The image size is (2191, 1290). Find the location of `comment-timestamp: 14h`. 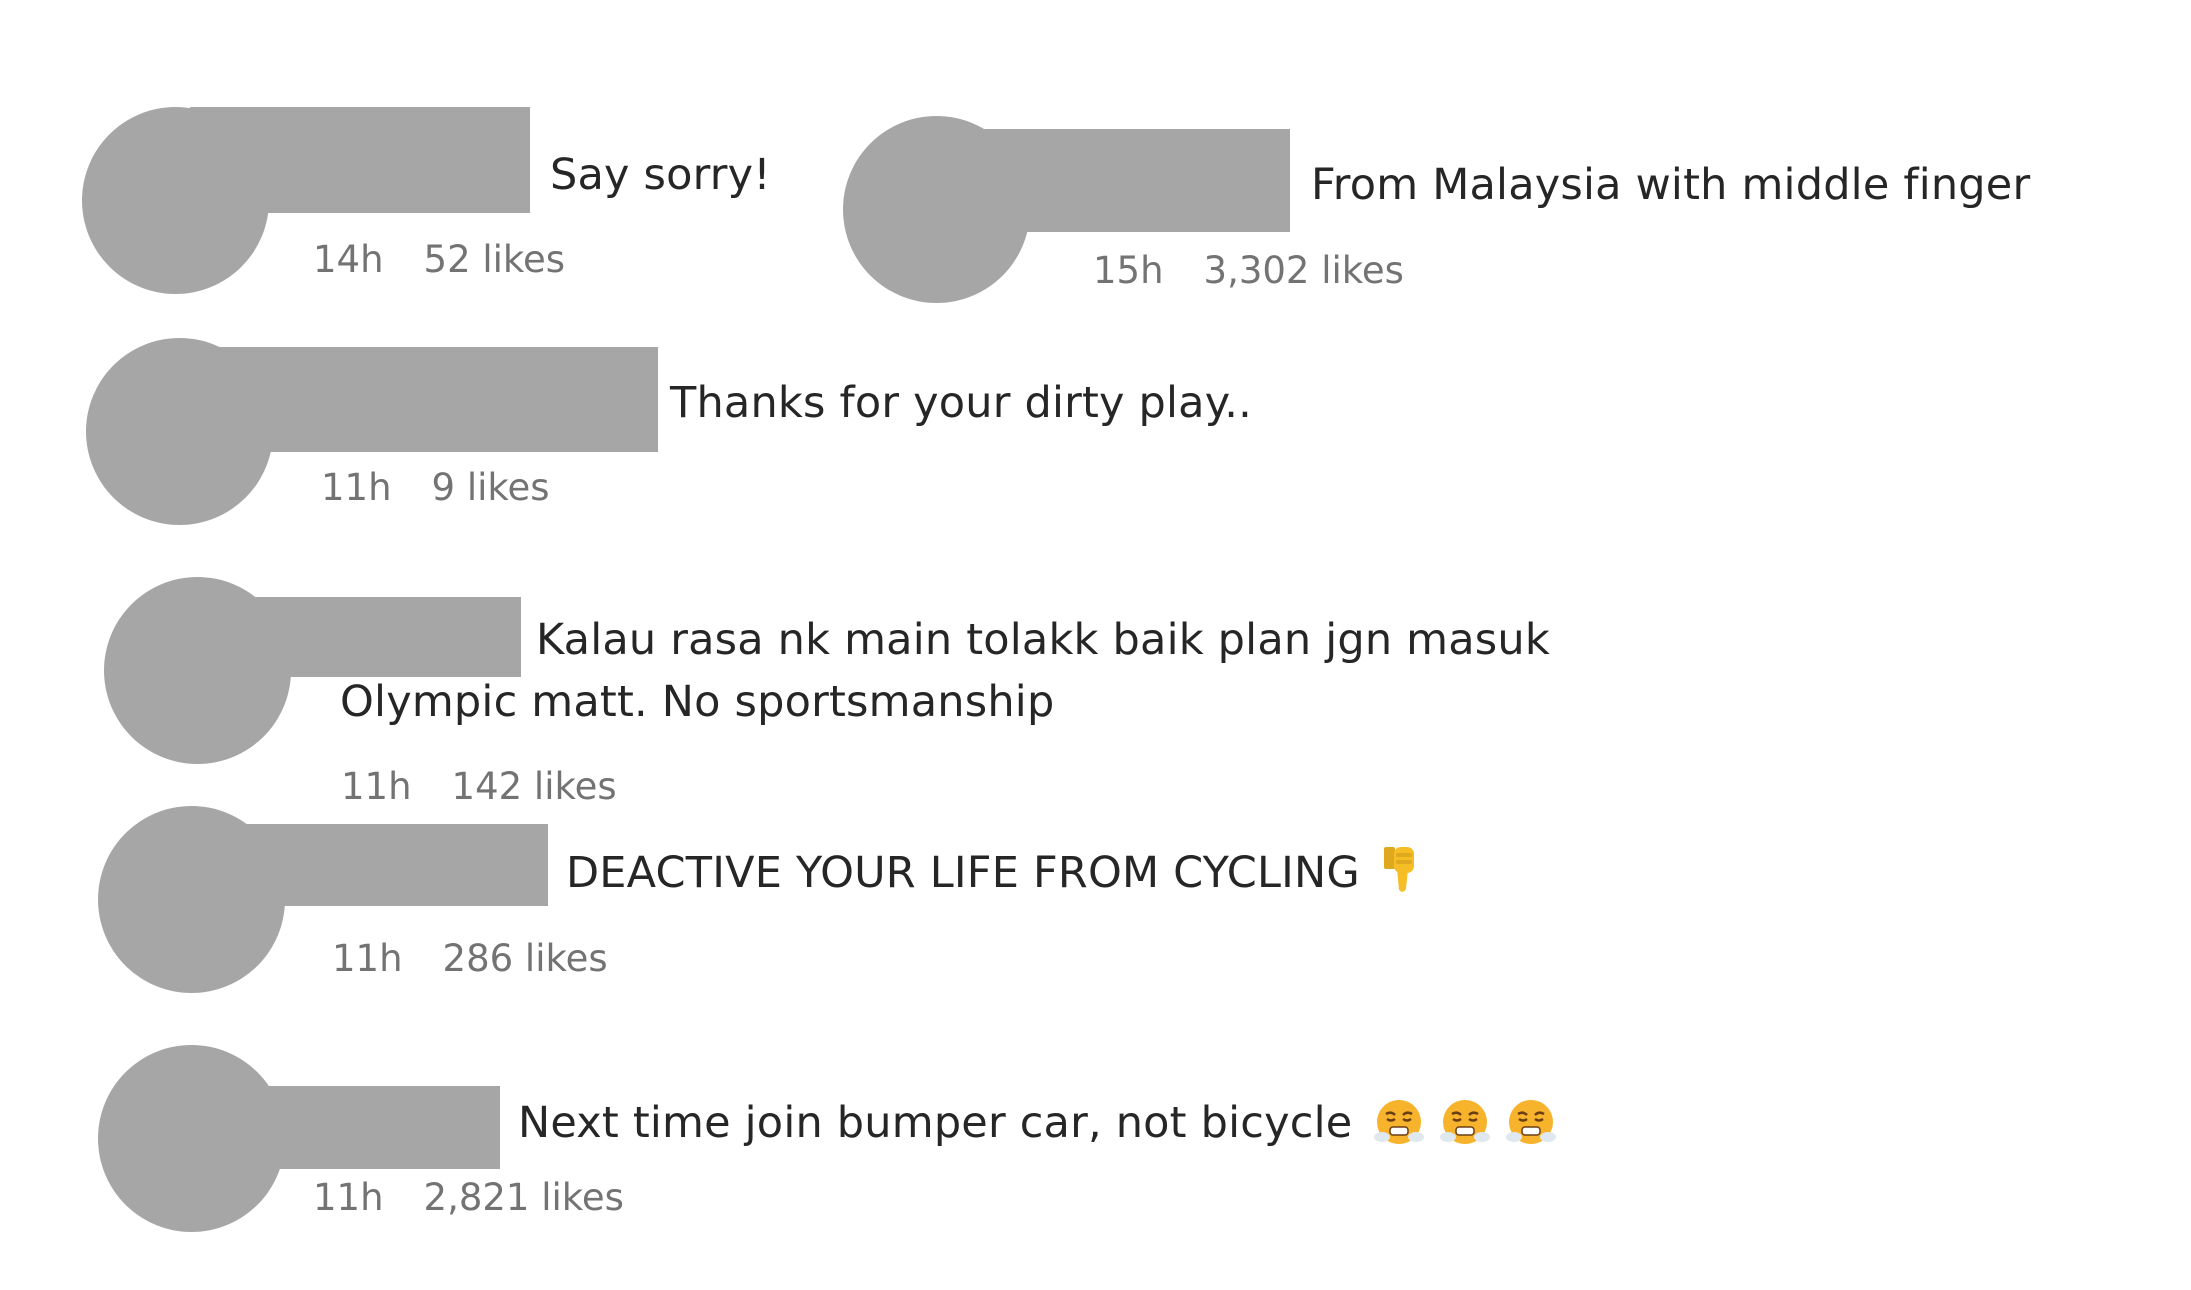

comment-timestamp: 14h is located at coordinates (348, 259).